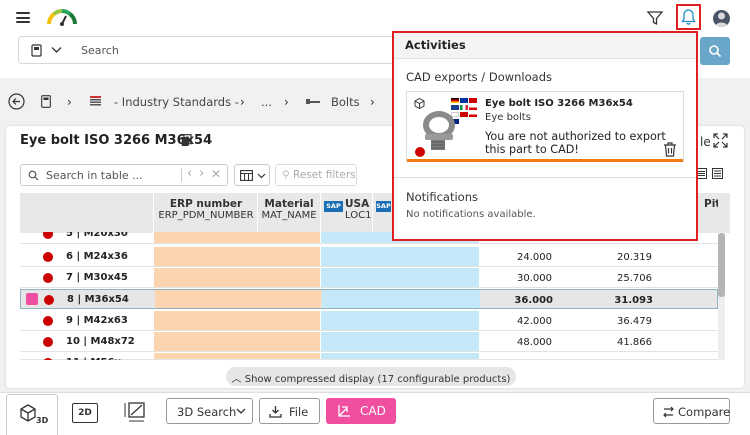 This screenshot has width=750, height=435. I want to click on table-row: 6 | M24x36 24.000 20.319, so click(369, 257).